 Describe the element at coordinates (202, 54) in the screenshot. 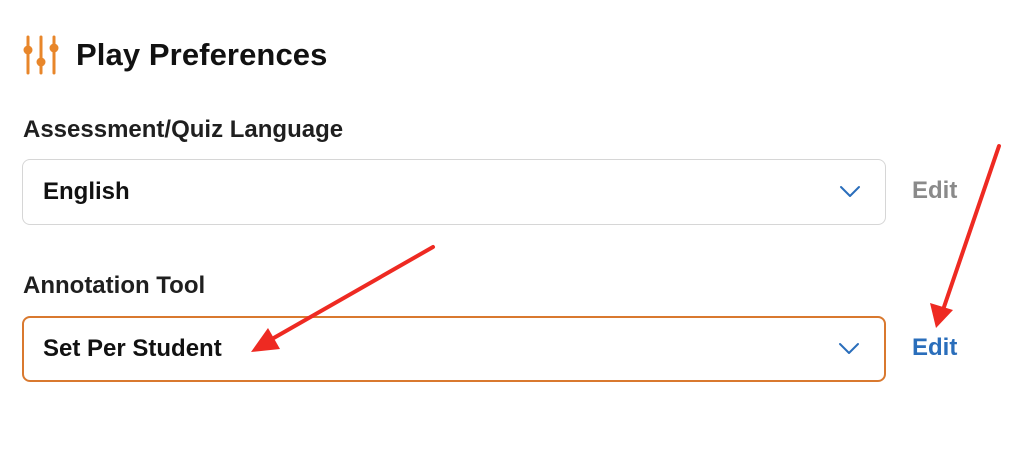

I see `page-title: Play Preferences` at that location.